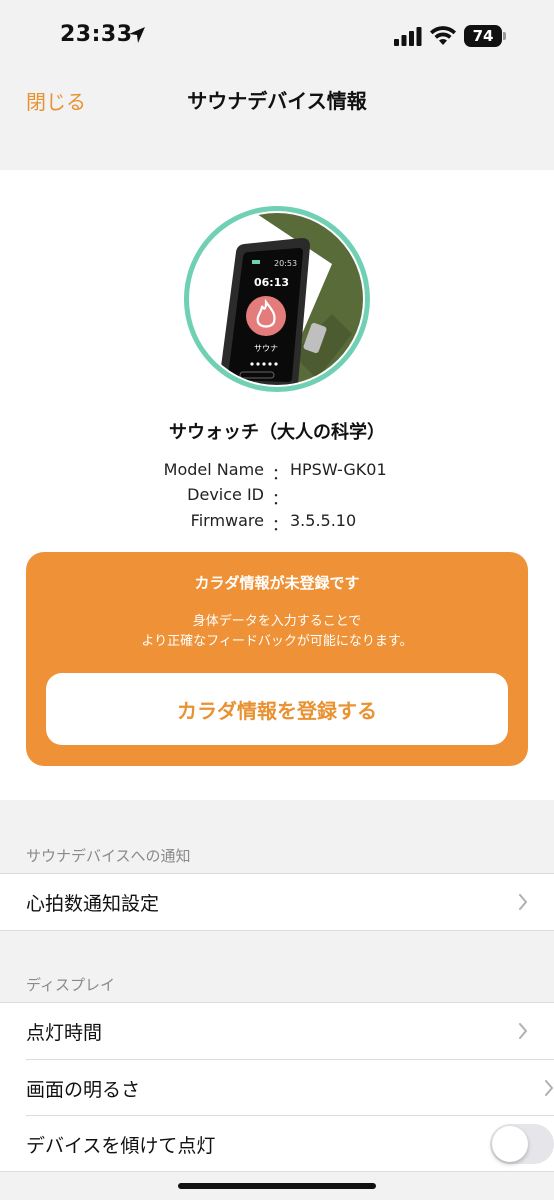 This screenshot has width=554, height=1200. Describe the element at coordinates (277, 1186) in the screenshot. I see `home-indicator` at that location.